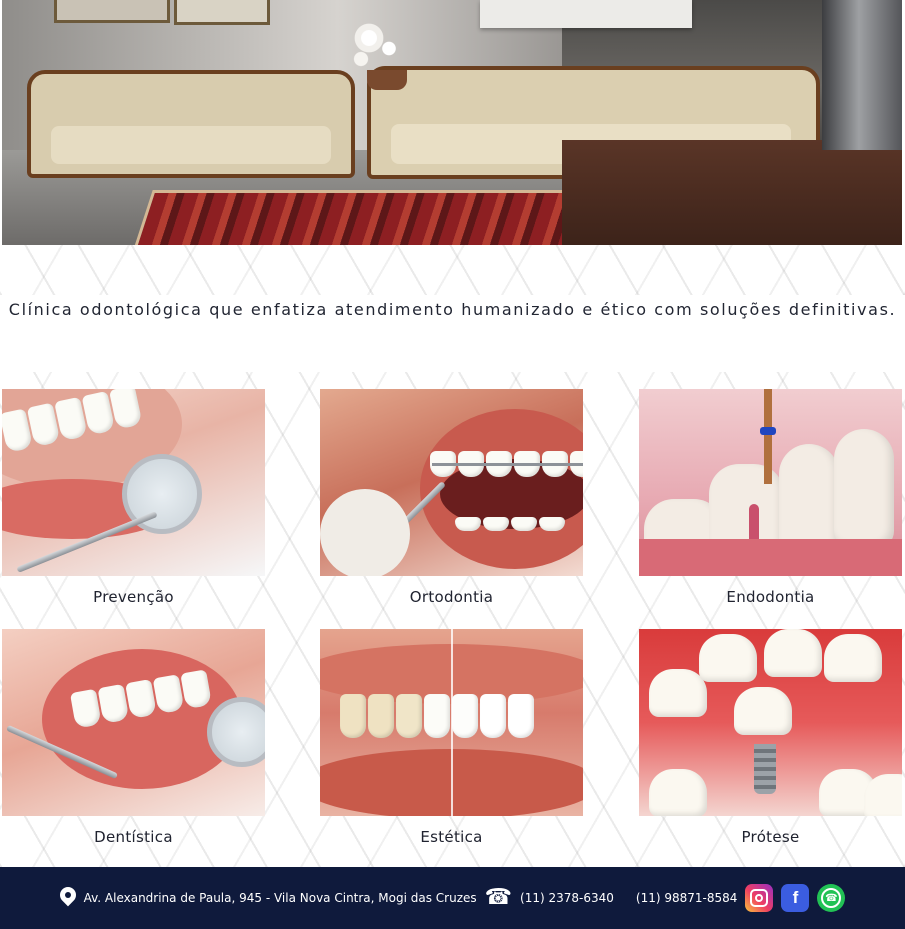 The image size is (905, 929). What do you see at coordinates (451, 837) in the screenshot?
I see `service-label: Estética` at bounding box center [451, 837].